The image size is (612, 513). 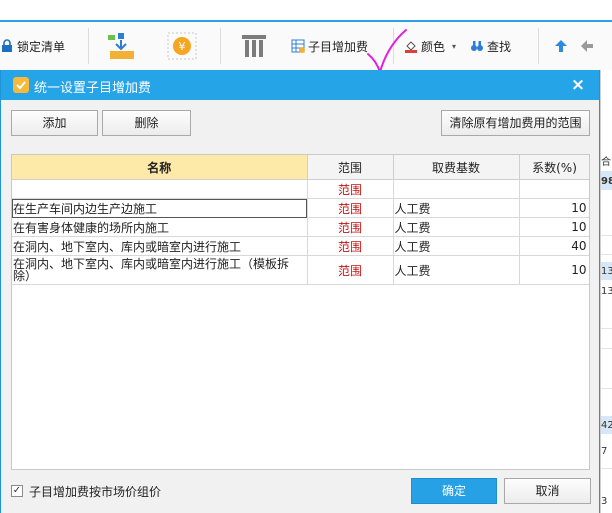 What do you see at coordinates (477, 46) in the screenshot?
I see `binoculars-icon` at bounding box center [477, 46].